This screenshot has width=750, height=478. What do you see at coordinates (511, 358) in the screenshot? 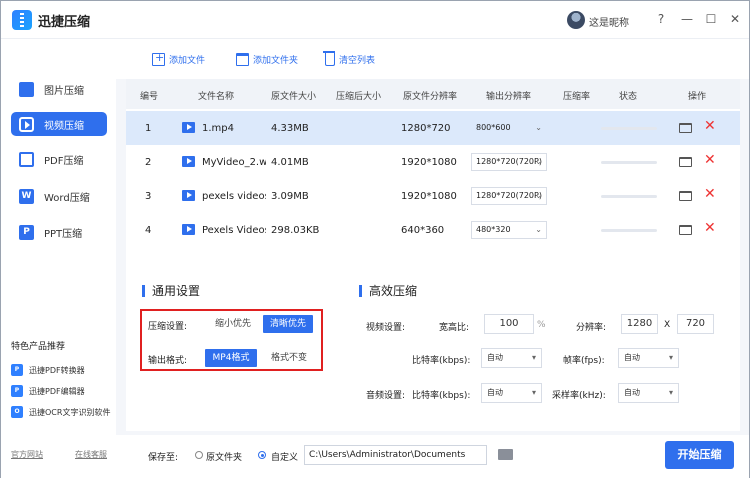
I see `bitrate-select: 自动 ▾` at bounding box center [511, 358].